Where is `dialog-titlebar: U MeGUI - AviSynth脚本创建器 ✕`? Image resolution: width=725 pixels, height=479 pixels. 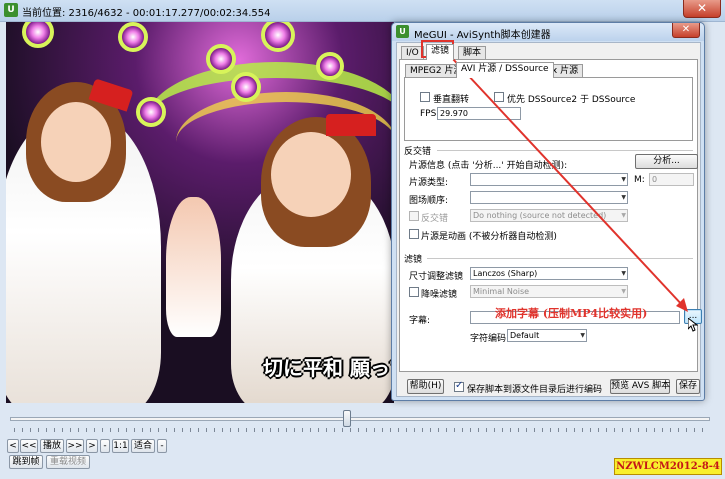 dialog-titlebar: U MeGUI - AviSynth脚本创建器 ✕ is located at coordinates (548, 32).